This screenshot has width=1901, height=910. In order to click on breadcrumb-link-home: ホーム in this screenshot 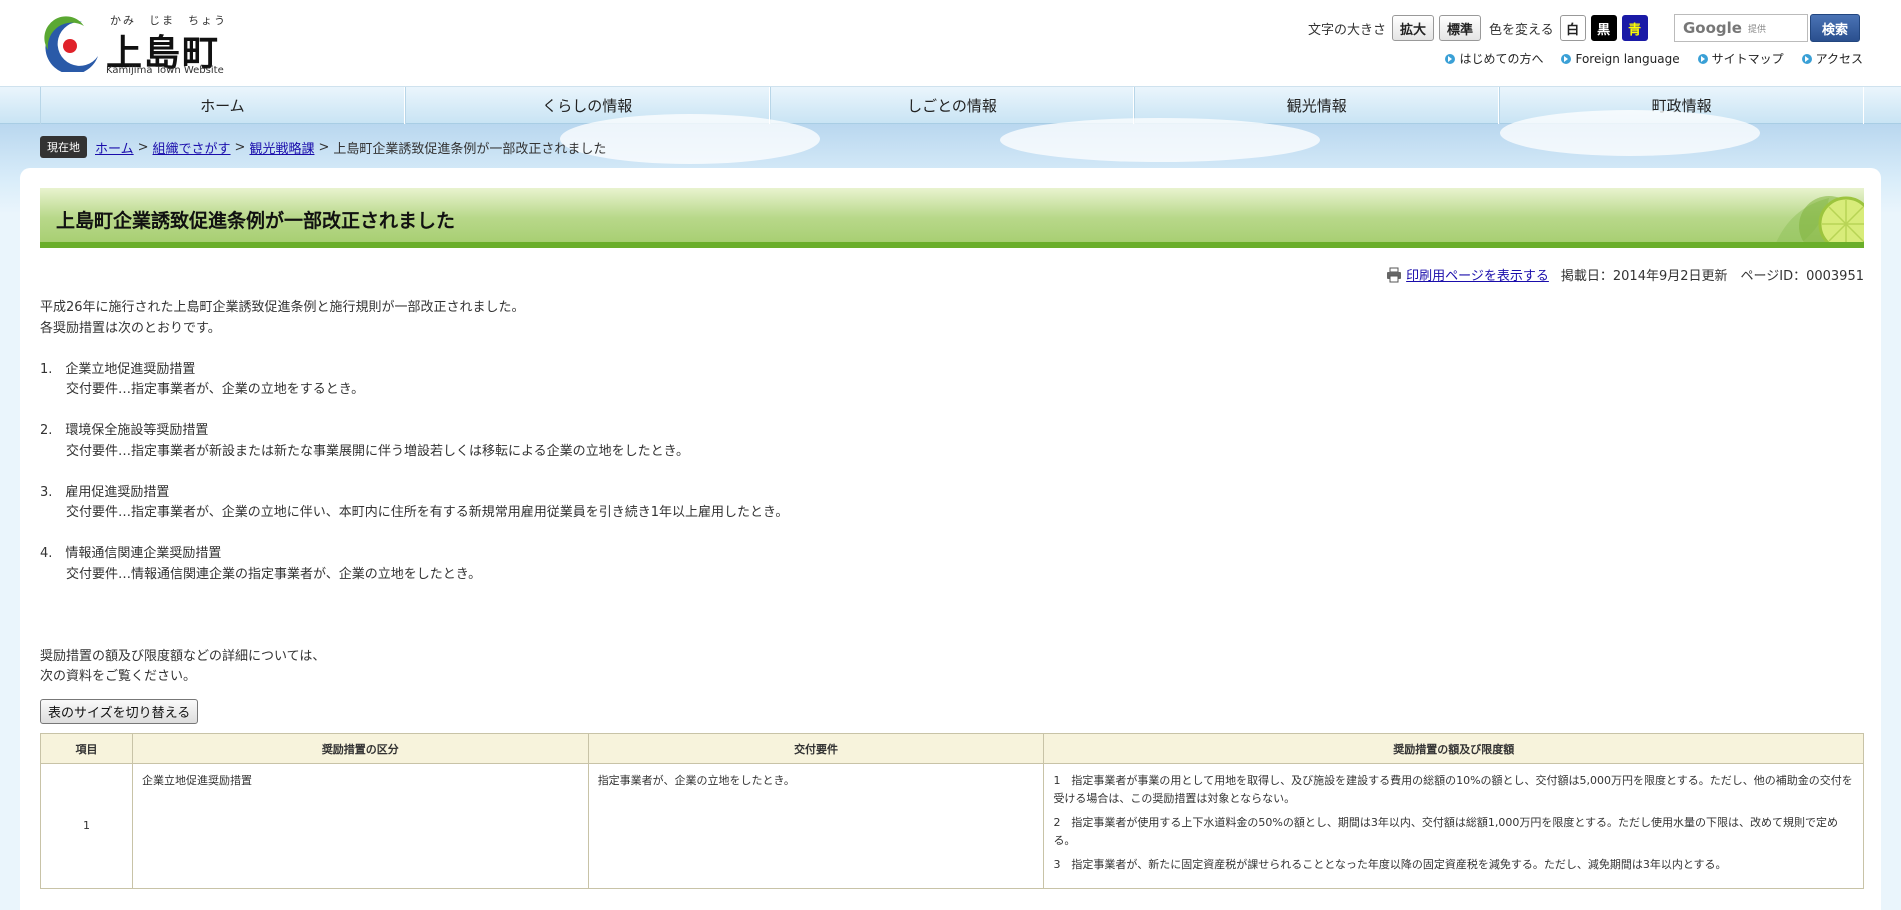, I will do `click(114, 147)`.